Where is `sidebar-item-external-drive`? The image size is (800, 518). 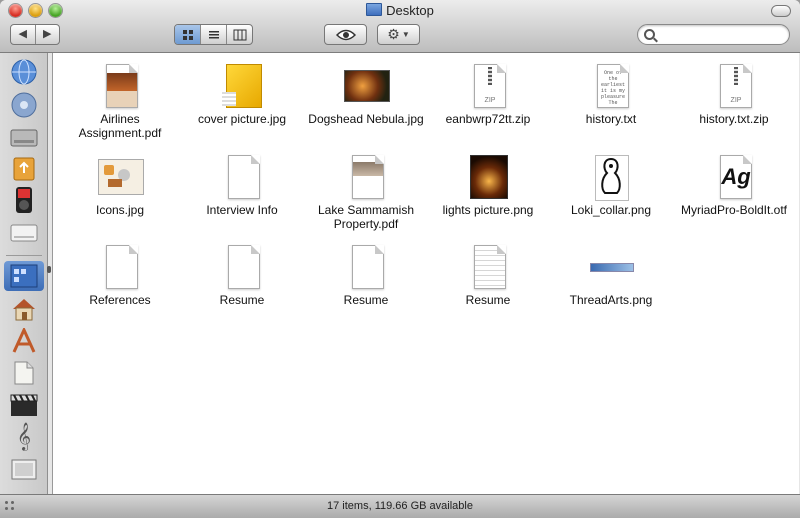 sidebar-item-external-drive is located at coordinates (24, 233).